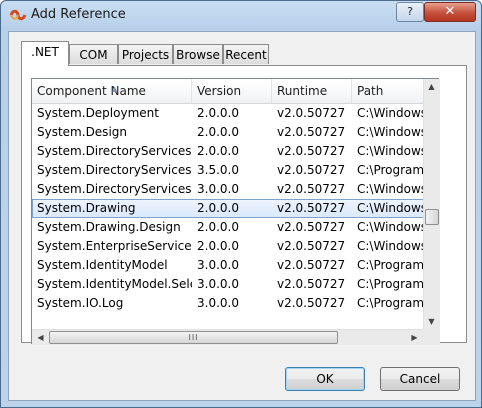 The height and width of the screenshot is (408, 482). Describe the element at coordinates (312, 91) in the screenshot. I see `column-header-runtime: Runtime` at that location.